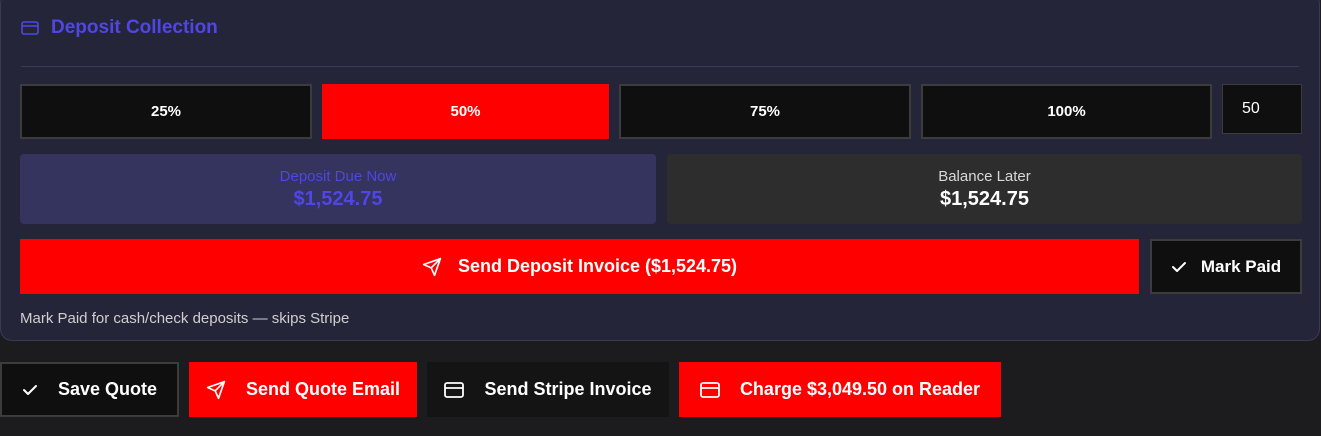  I want to click on send-quote-email-button: Send Quote Email, so click(303, 389).